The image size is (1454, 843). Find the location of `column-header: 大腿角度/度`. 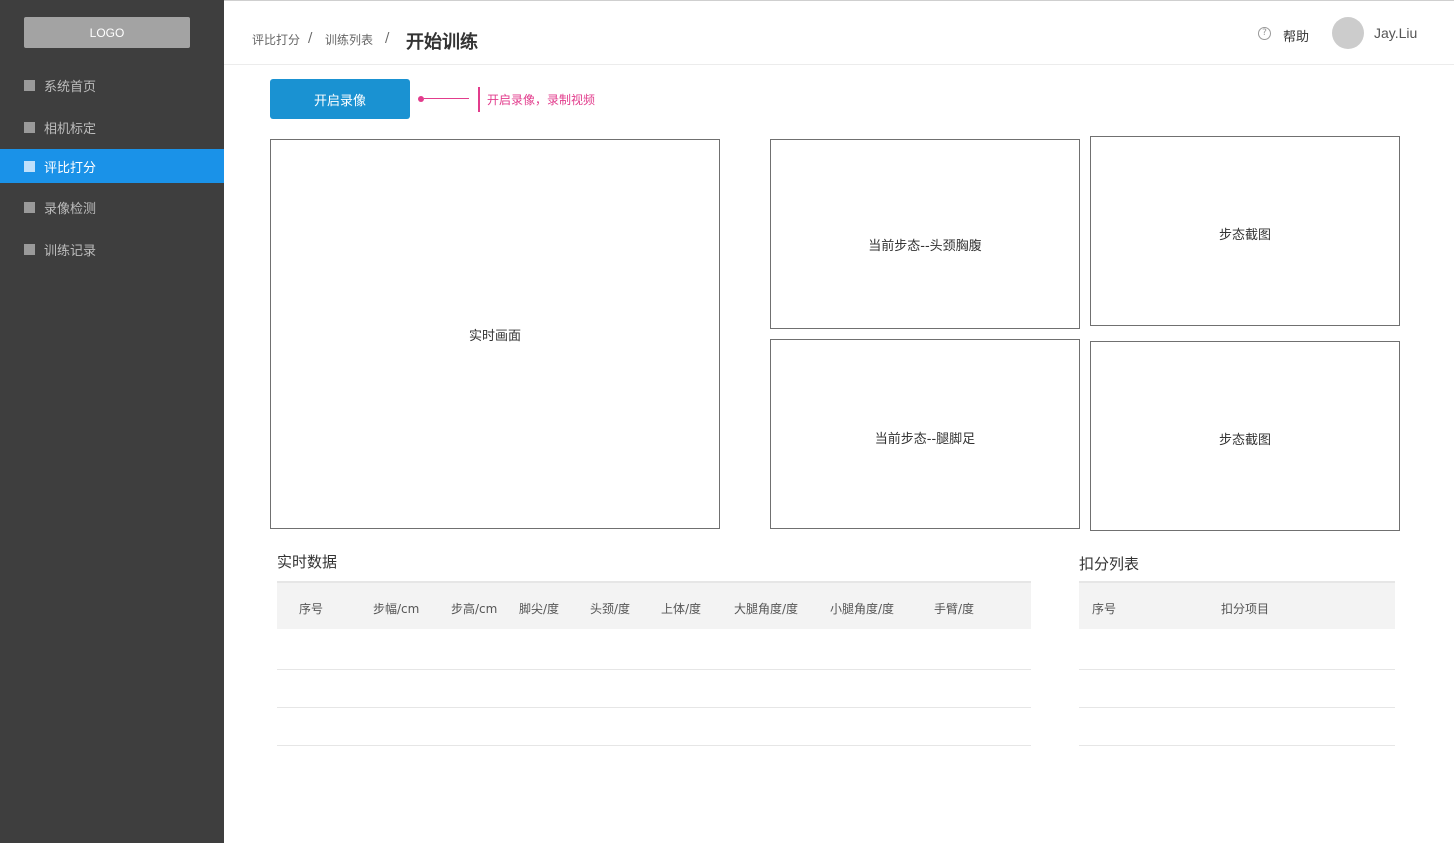

column-header: 大腿角度/度 is located at coordinates (766, 609).